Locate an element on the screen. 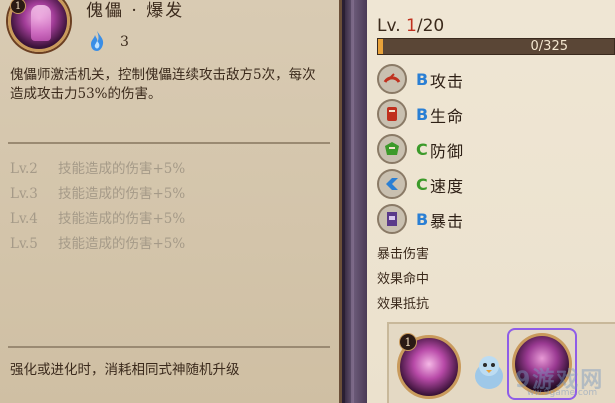 The width and height of the screenshot is (615, 403). level-max: /20 is located at coordinates (430, 26).